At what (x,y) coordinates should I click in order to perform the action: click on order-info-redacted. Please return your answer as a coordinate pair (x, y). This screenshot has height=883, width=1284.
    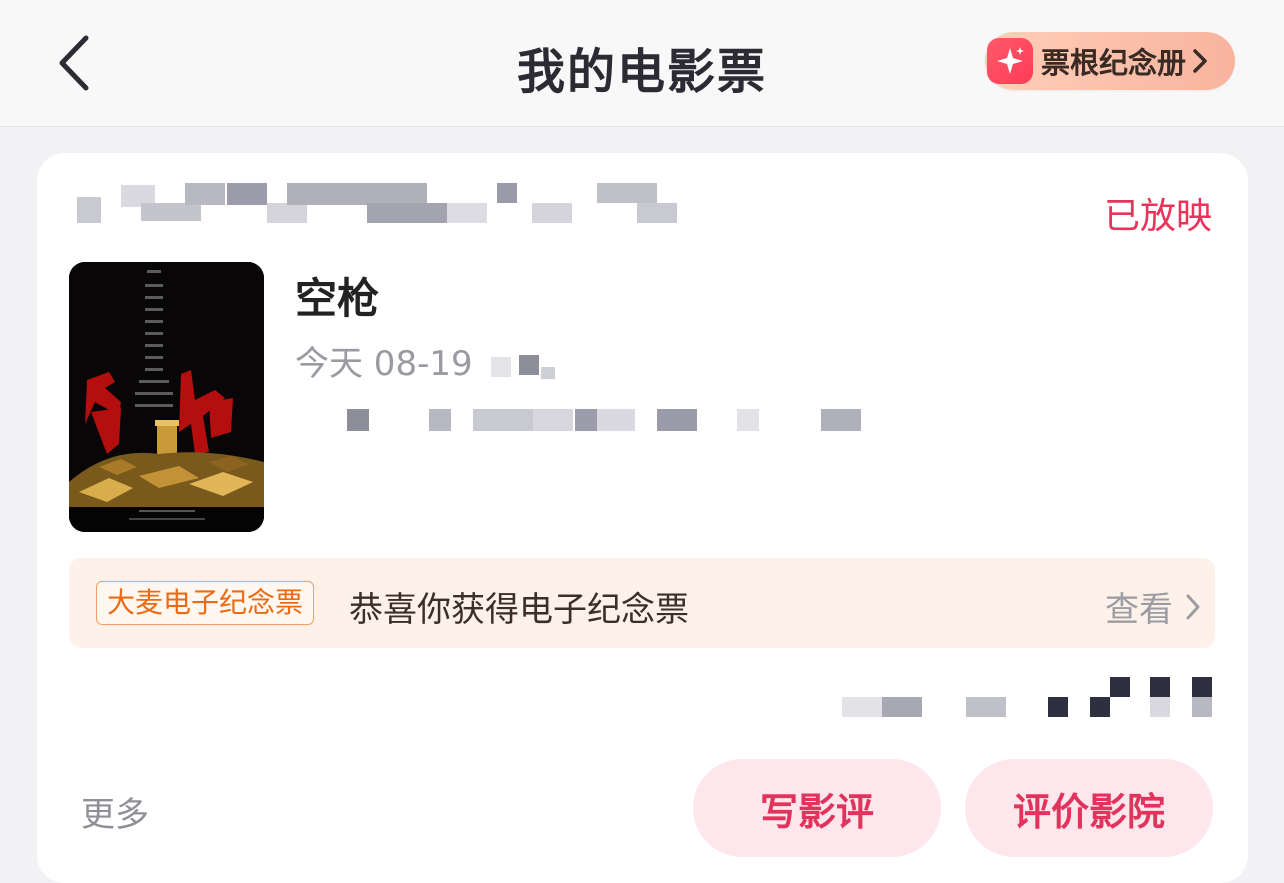
    Looking at the image, I should click on (1032, 697).